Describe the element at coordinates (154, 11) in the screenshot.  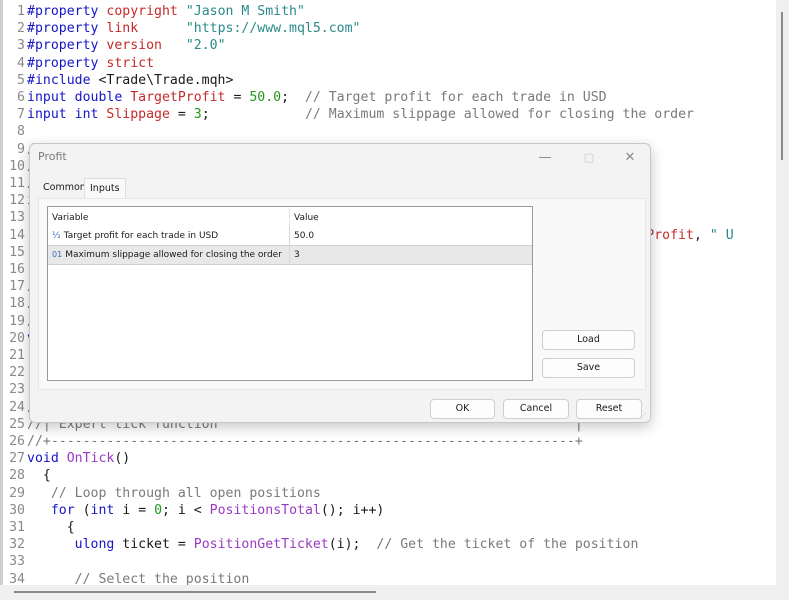
I see `code-line: 1 #property copyright "Jason M Smith"` at that location.